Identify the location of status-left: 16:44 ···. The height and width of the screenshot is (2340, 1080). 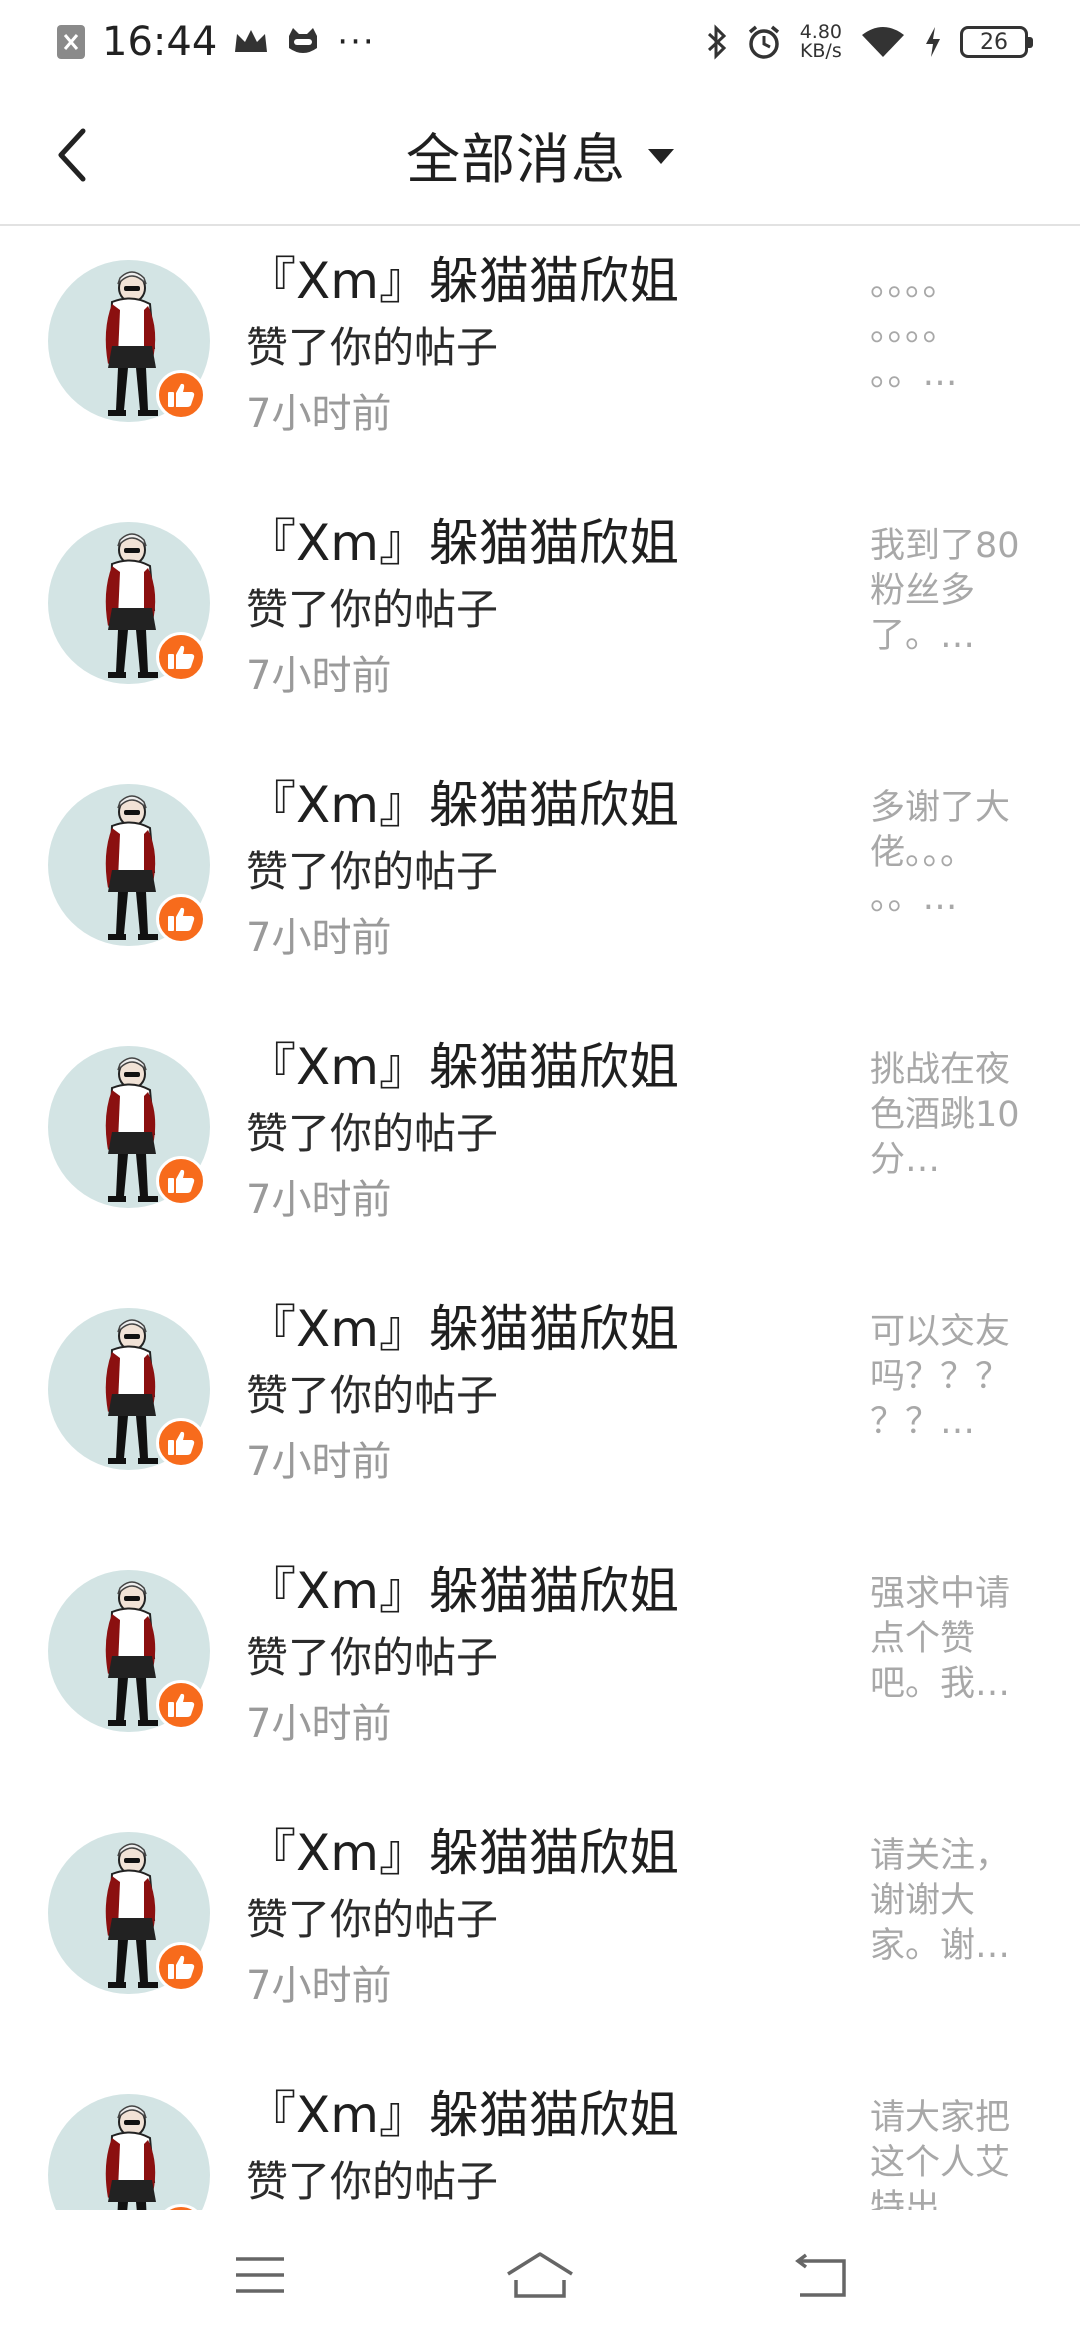
(224, 42).